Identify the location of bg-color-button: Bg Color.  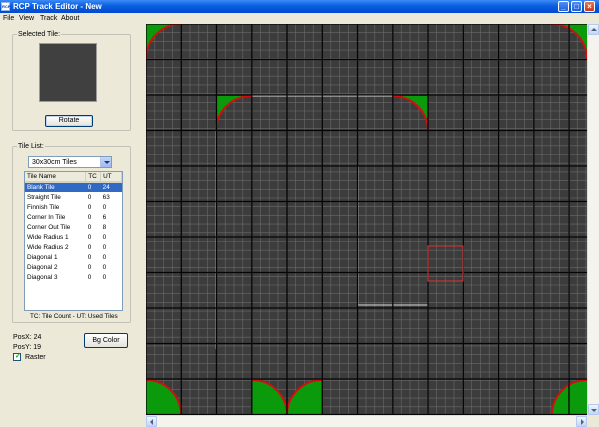
(106, 340).